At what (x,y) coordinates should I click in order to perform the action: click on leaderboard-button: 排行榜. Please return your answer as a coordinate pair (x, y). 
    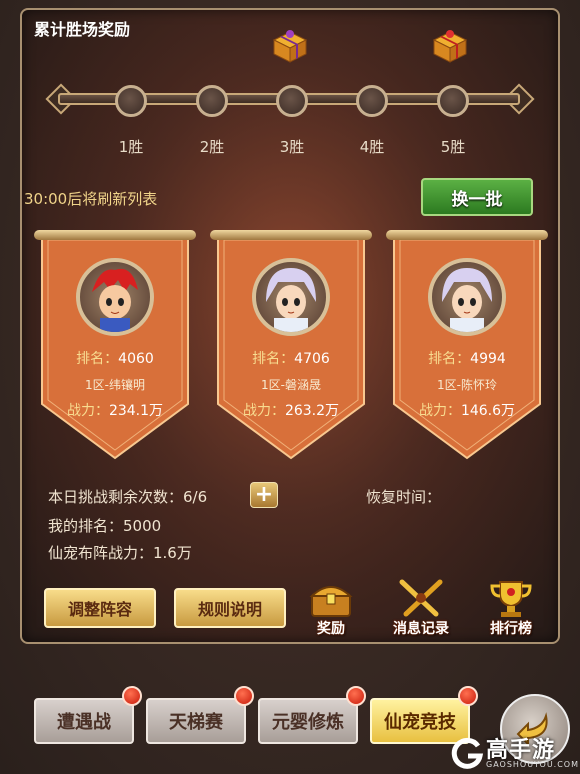
    Looking at the image, I should click on (511, 608).